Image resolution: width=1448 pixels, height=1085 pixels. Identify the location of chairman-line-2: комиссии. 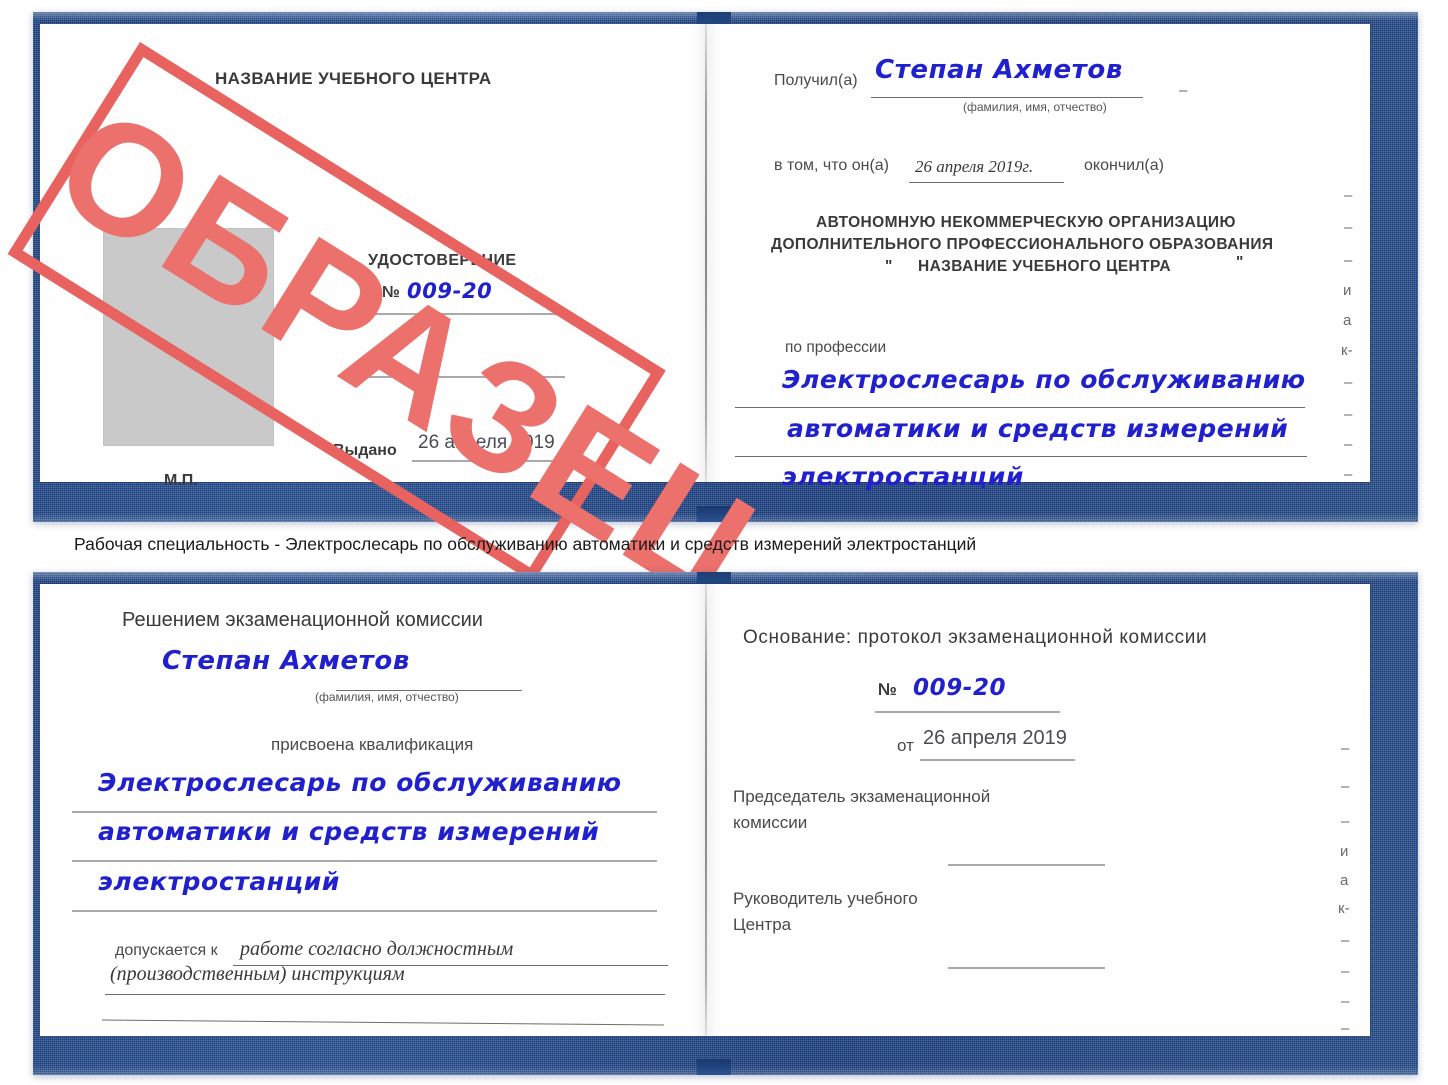
(770, 822).